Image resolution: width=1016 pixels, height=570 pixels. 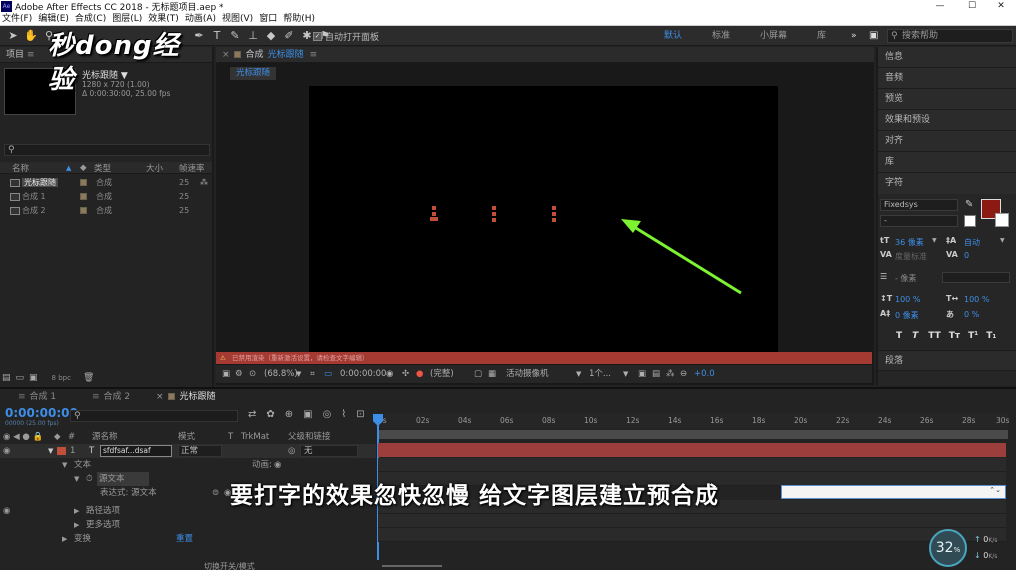 I want to click on workspace-default: 默认, so click(x=673, y=36).